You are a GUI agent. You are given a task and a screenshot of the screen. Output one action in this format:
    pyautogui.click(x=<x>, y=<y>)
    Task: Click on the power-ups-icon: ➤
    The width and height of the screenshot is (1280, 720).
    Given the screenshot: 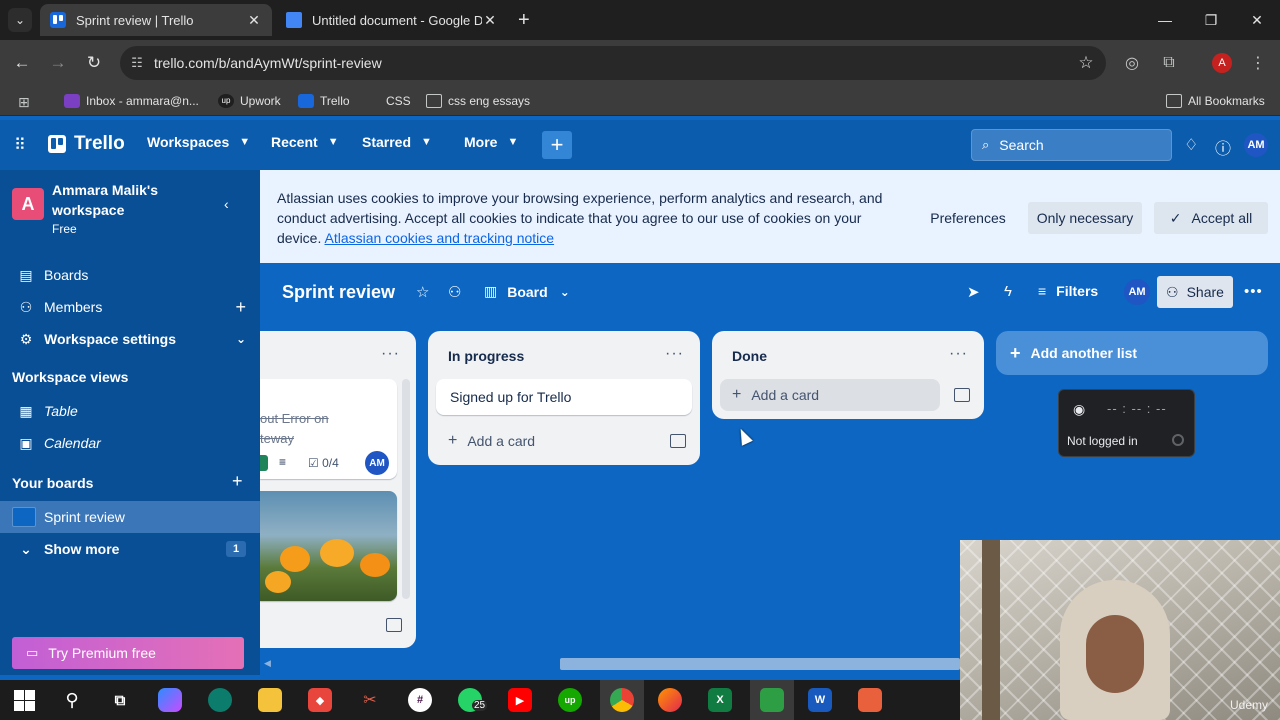 What is the action you would take?
    pyautogui.click(x=973, y=292)
    